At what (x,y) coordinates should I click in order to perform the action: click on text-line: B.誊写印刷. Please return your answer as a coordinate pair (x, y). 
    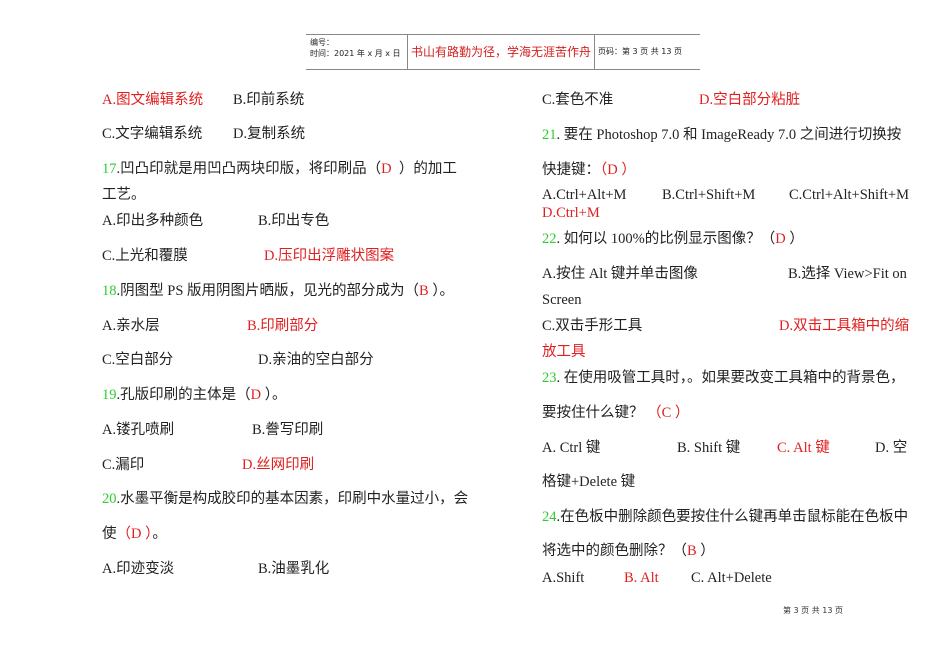
    Looking at the image, I should click on (287, 430).